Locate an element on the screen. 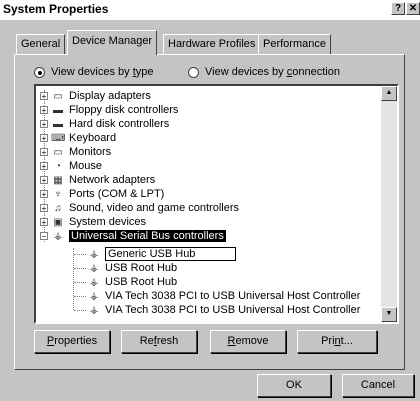  tree-item-label: Universal Serial Bus controllers is located at coordinates (147, 236).